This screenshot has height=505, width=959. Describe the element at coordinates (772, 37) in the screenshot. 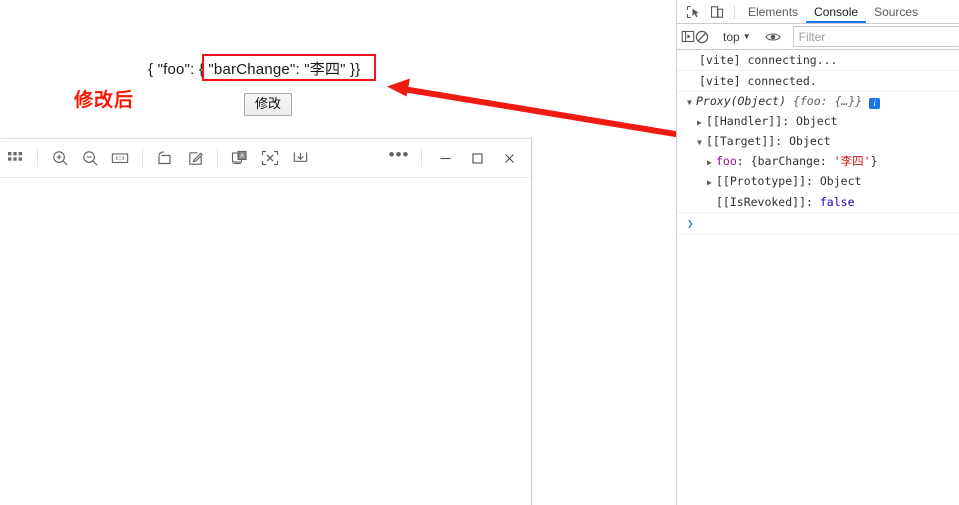

I see `live-expression-icon` at that location.